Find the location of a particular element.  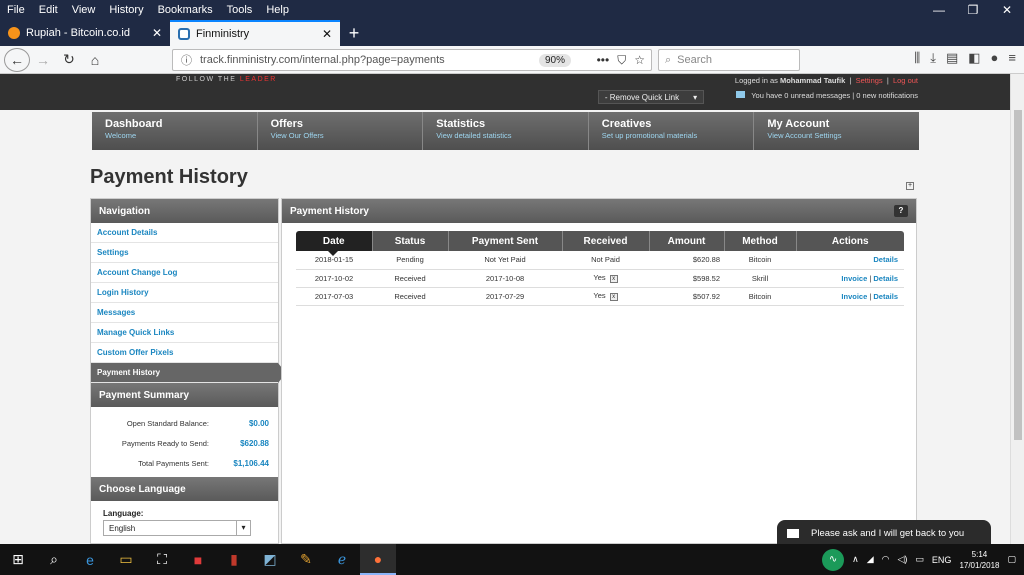

app-notes-icon: ◩ is located at coordinates (270, 559).